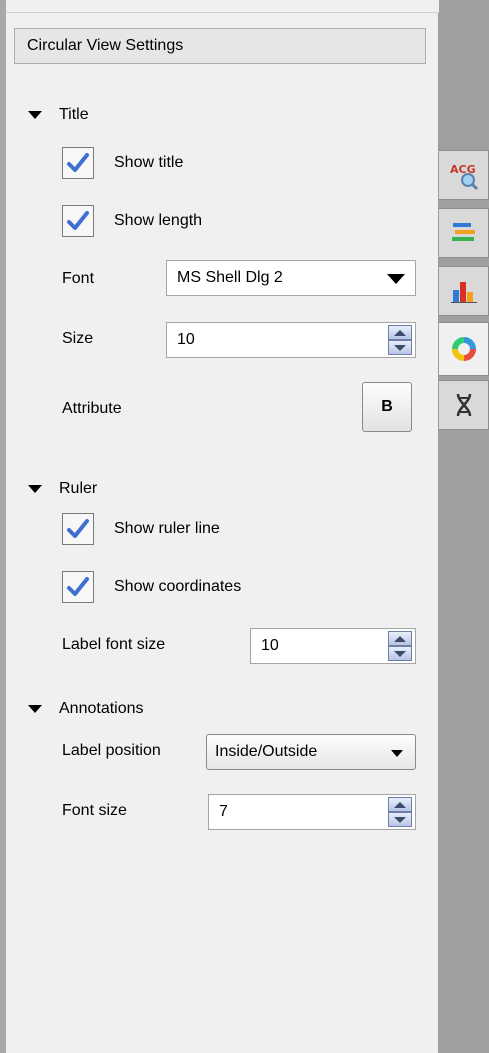  I want to click on top-edge, so click(222, 6).